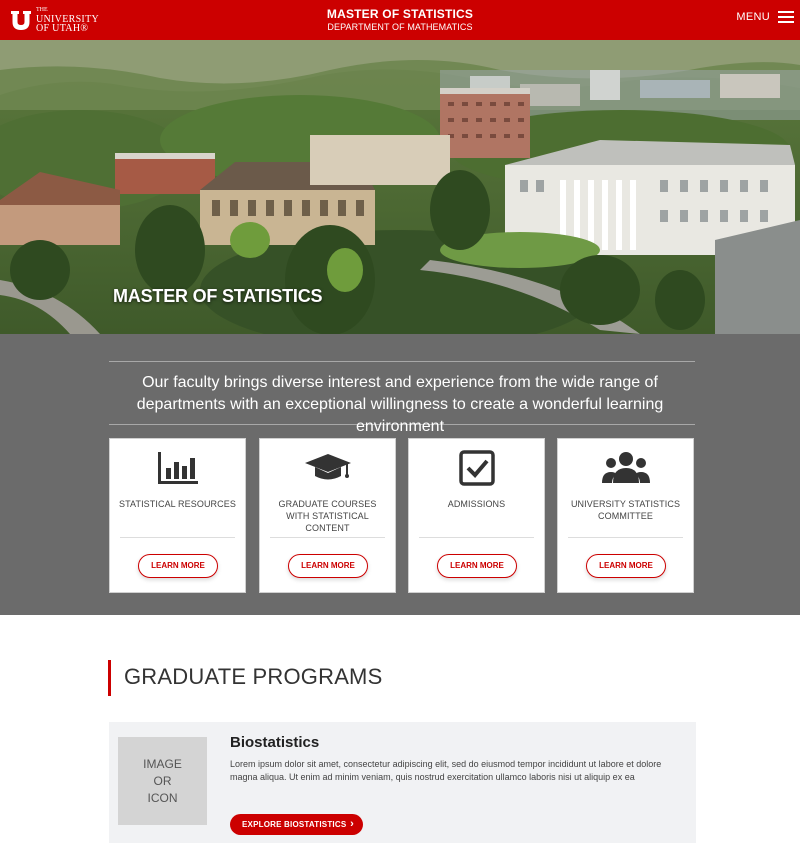 The width and height of the screenshot is (800, 843). What do you see at coordinates (275, 742) in the screenshot?
I see `program-title: Biostatistics` at bounding box center [275, 742].